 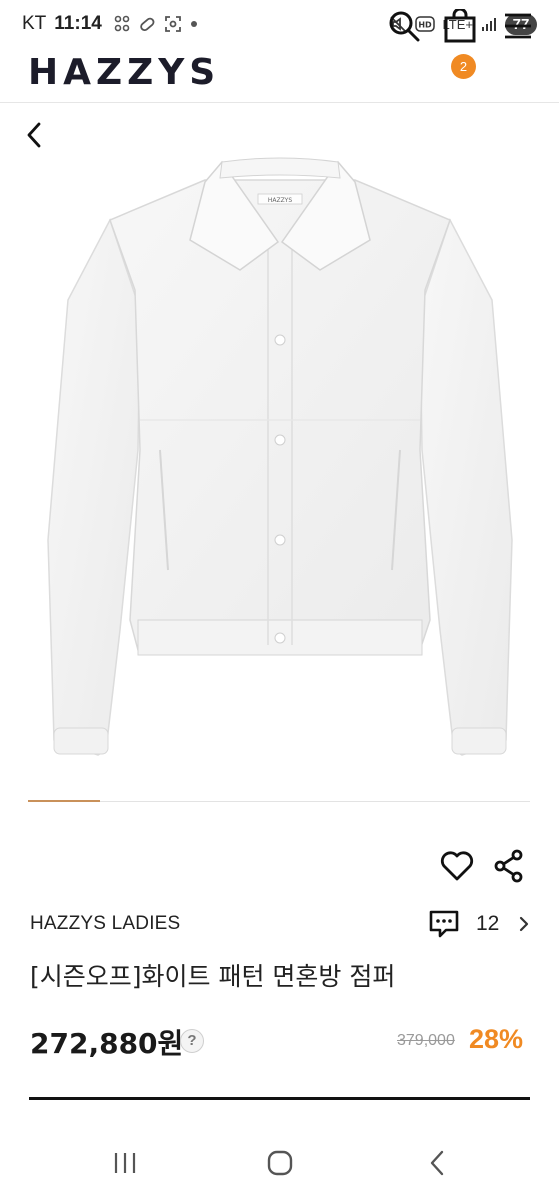 I want to click on menu-button, so click(x=518, y=26).